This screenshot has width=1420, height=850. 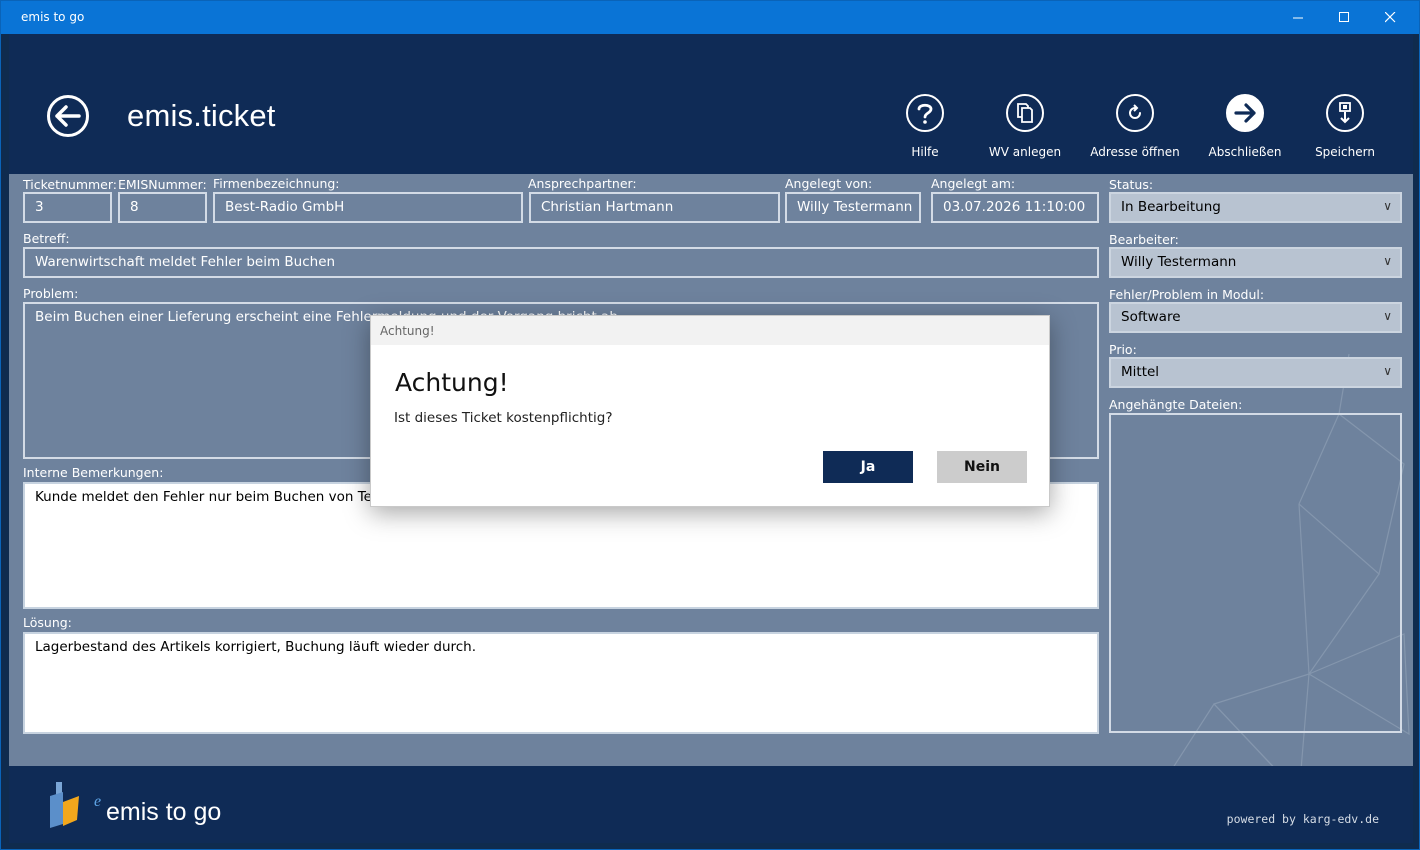 What do you see at coordinates (1025, 113) in the screenshot?
I see `copy-icon` at bounding box center [1025, 113].